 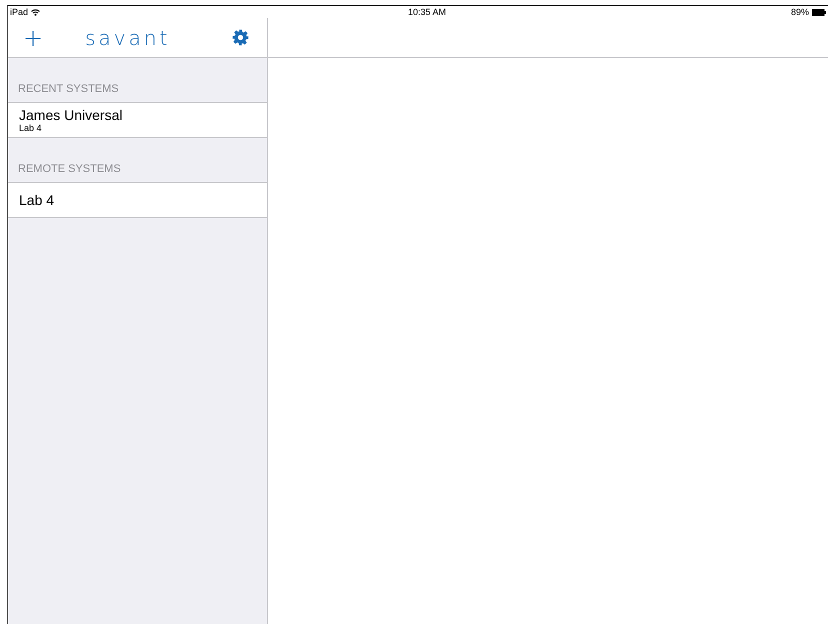 I want to click on battery-icon, so click(x=819, y=12).